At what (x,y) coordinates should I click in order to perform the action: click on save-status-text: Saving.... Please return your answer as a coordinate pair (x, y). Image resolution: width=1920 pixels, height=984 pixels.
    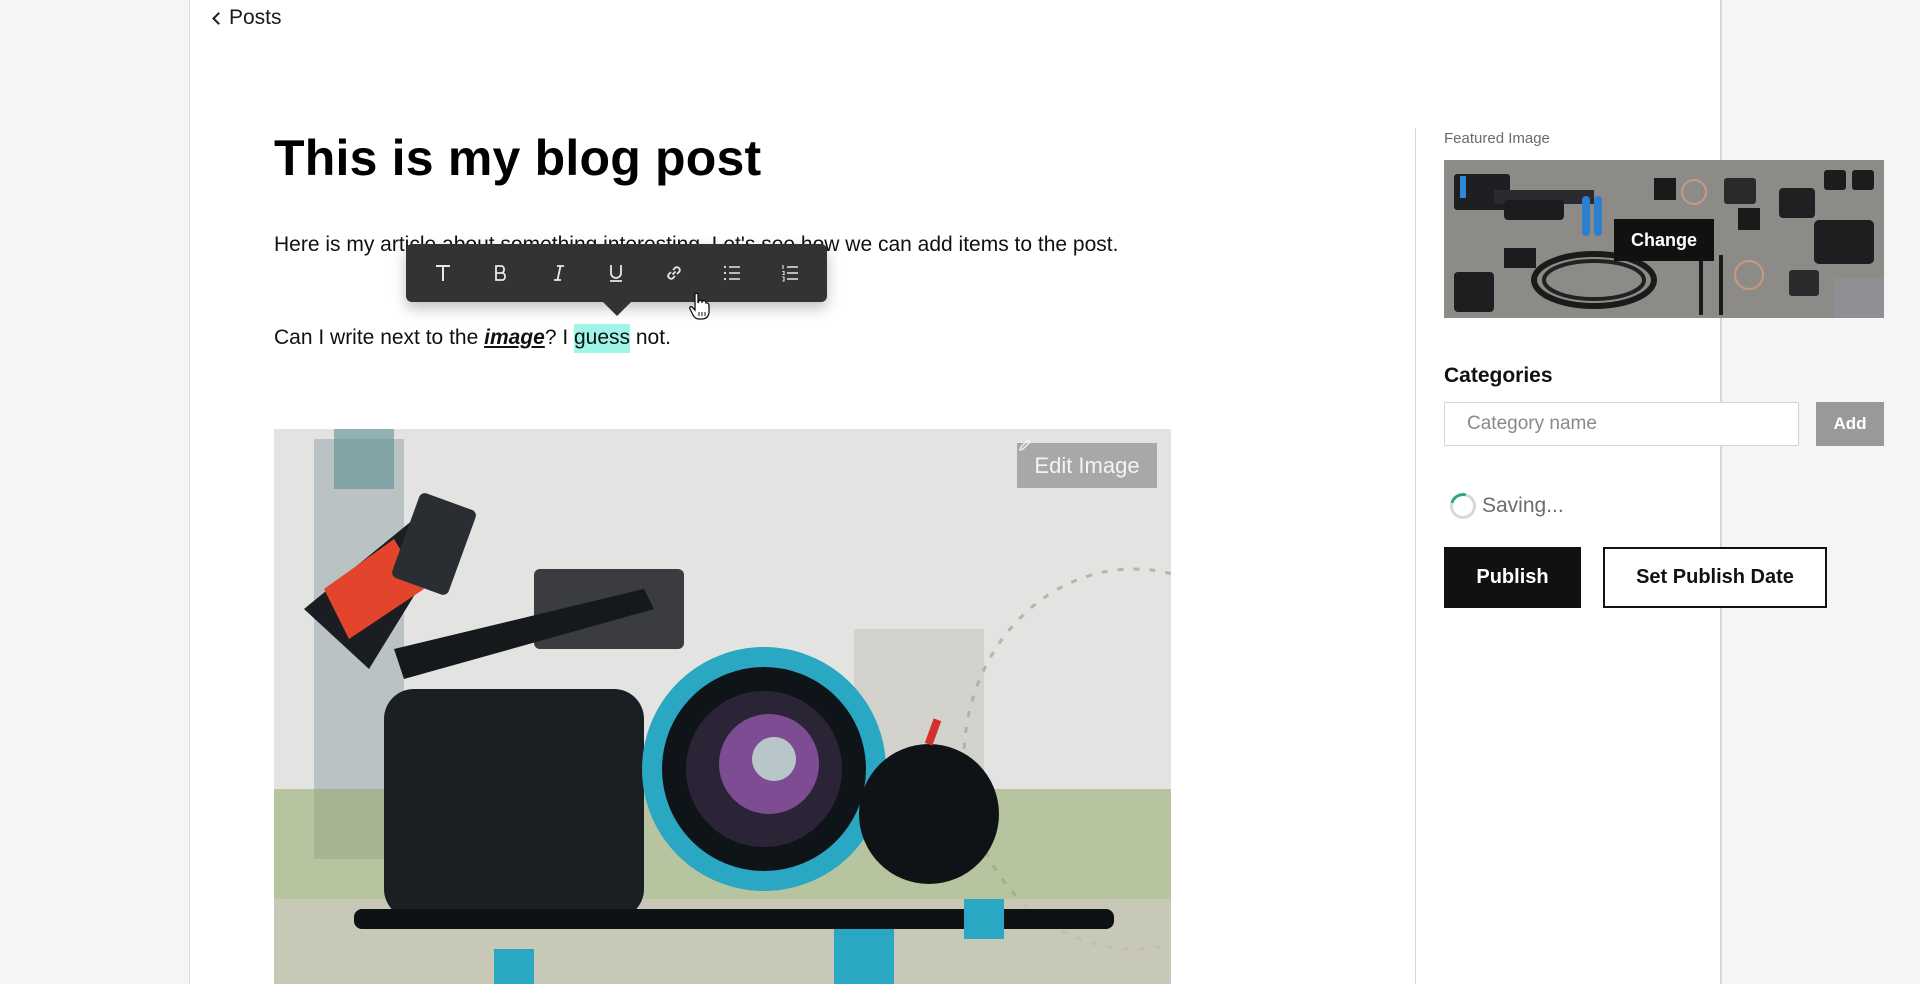
    Looking at the image, I should click on (1523, 505).